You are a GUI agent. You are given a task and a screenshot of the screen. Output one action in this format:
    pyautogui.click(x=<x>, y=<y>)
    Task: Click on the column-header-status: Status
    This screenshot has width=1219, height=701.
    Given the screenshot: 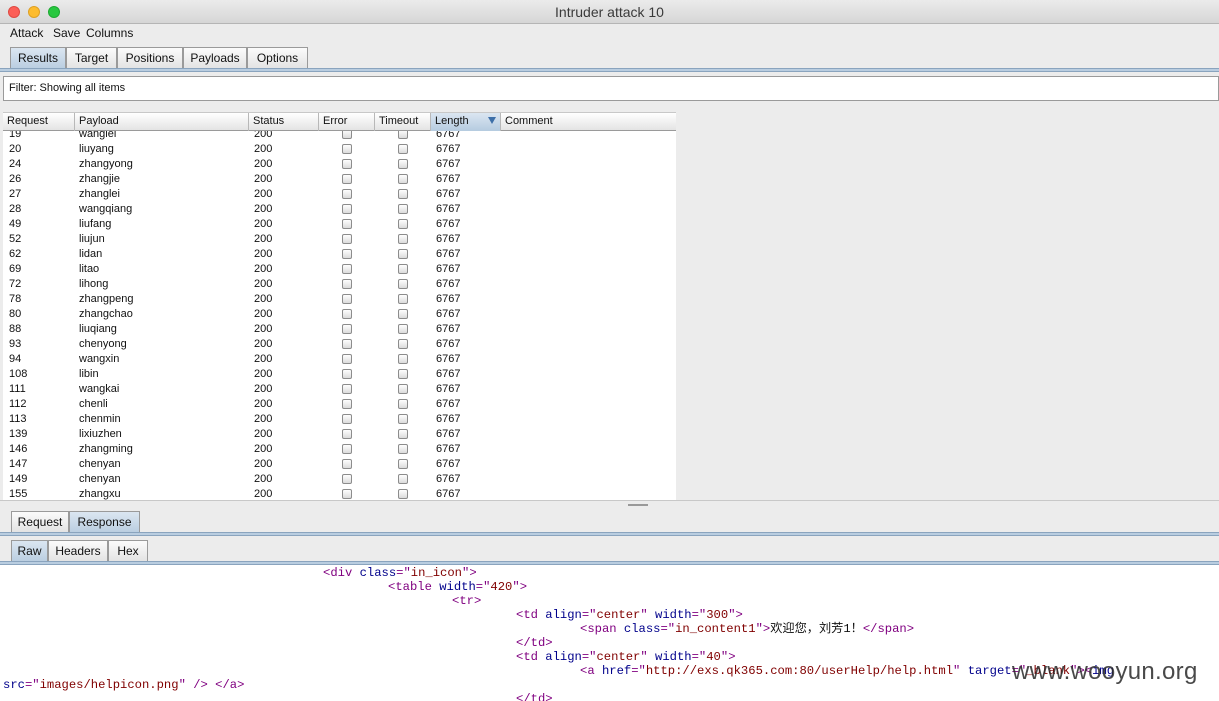 What is the action you would take?
    pyautogui.click(x=284, y=122)
    